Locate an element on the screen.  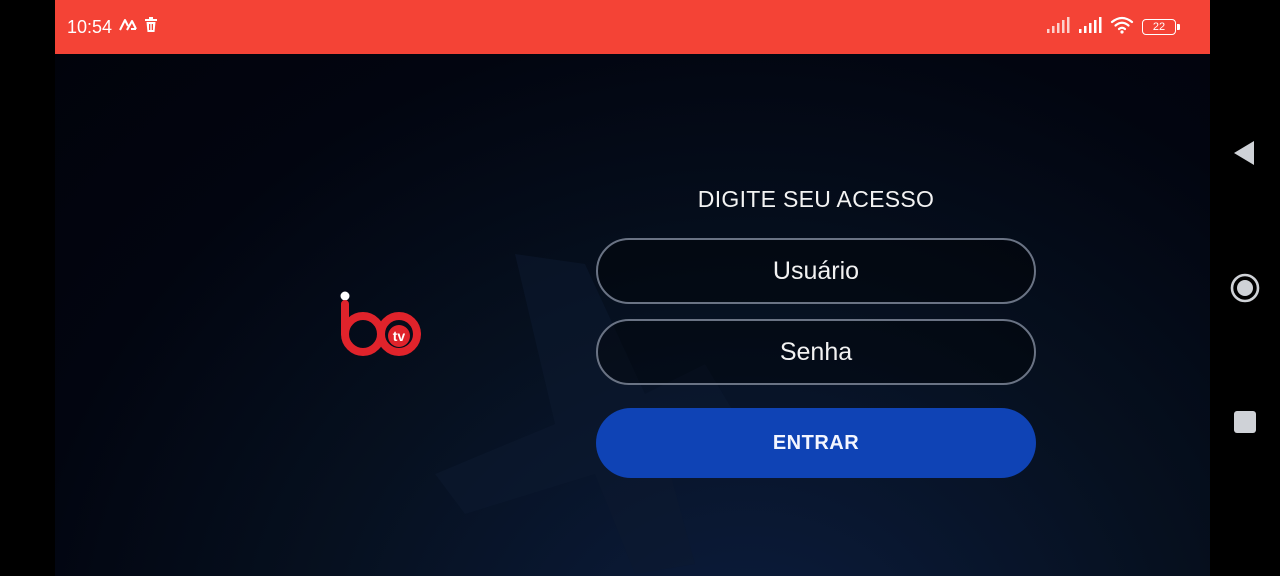
back-icon is located at coordinates (1245, 153).